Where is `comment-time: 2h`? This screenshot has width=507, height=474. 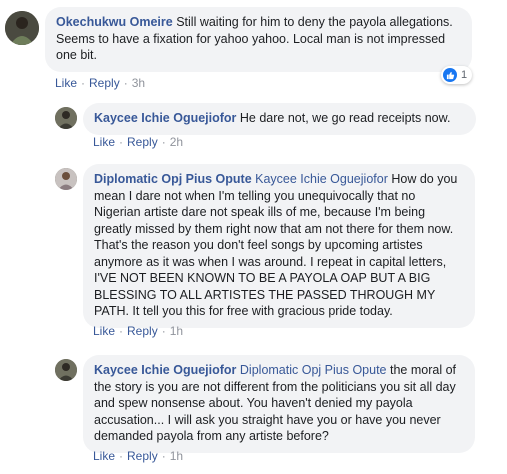 comment-time: 2h is located at coordinates (176, 142).